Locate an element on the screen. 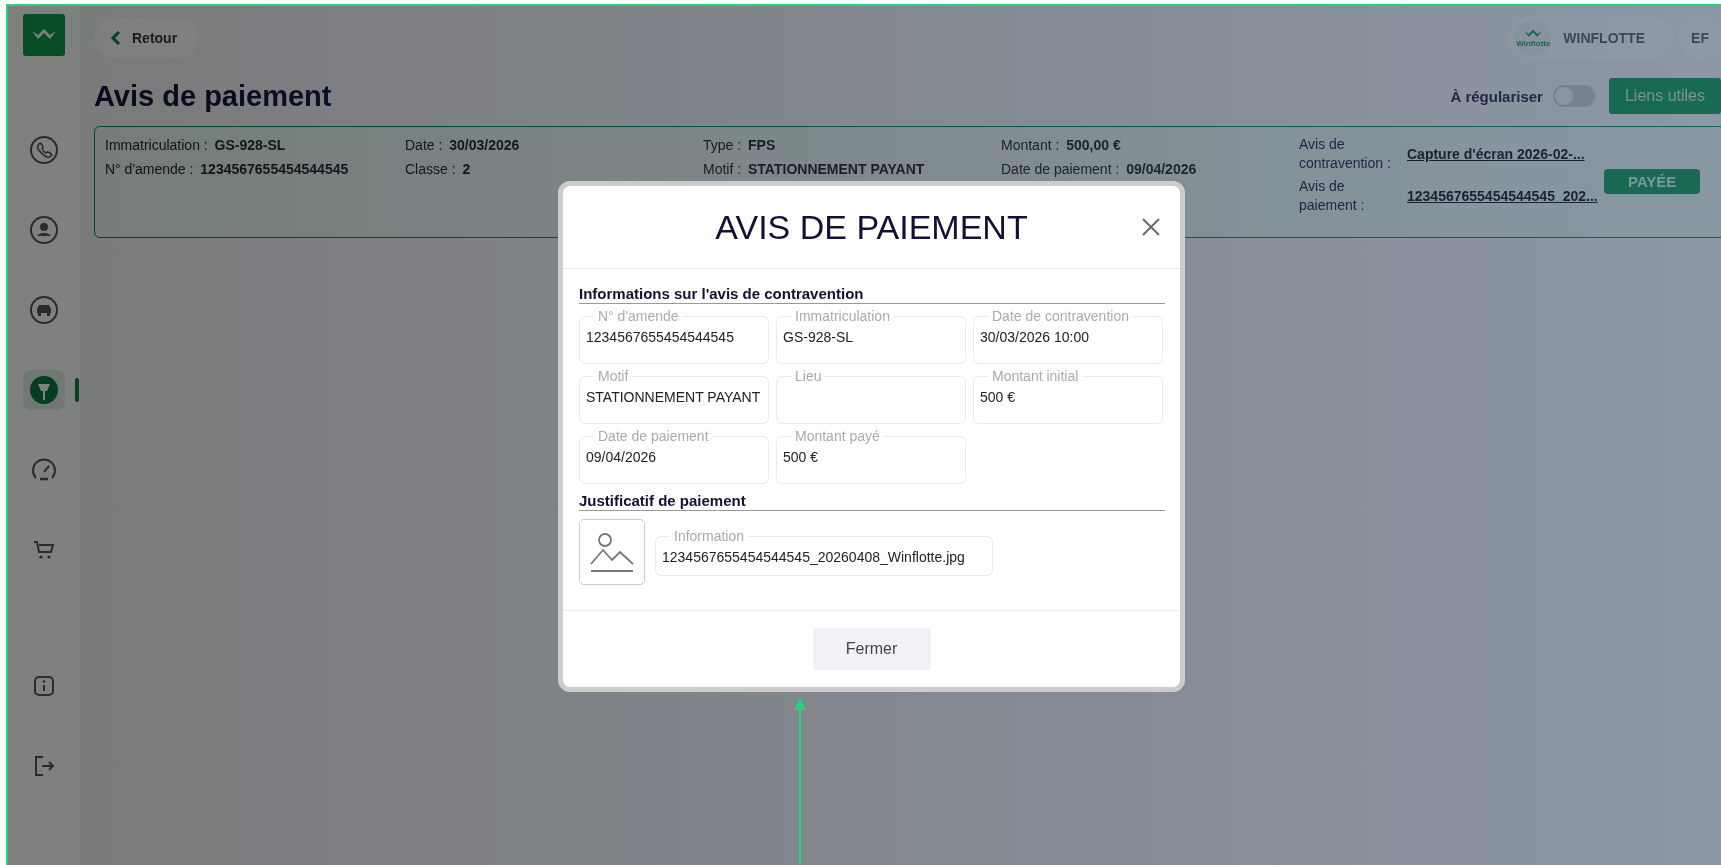  close-icon is located at coordinates (1151, 227).